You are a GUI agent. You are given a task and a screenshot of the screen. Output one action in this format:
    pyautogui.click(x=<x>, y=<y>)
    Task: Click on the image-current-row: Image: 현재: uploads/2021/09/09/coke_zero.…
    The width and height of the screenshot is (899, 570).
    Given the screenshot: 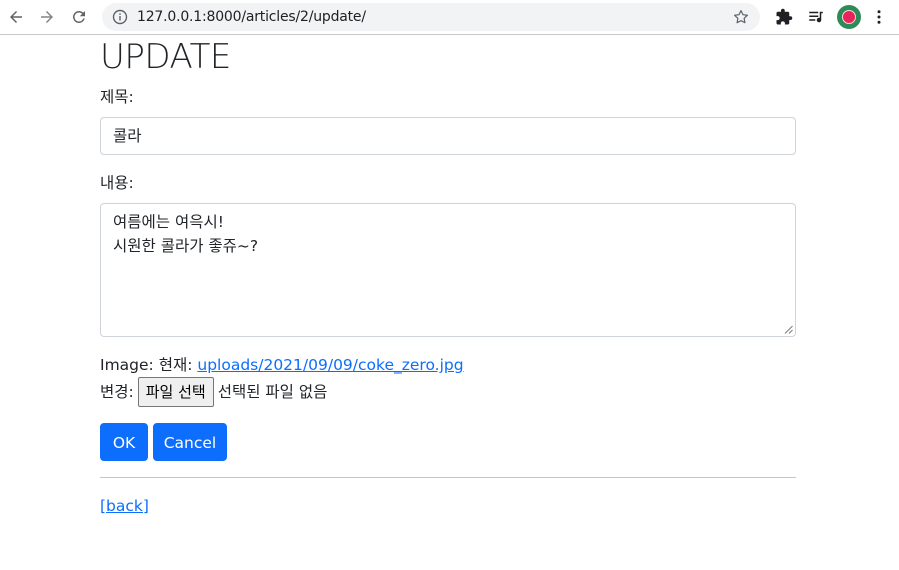 What is the action you would take?
    pyautogui.click(x=282, y=365)
    